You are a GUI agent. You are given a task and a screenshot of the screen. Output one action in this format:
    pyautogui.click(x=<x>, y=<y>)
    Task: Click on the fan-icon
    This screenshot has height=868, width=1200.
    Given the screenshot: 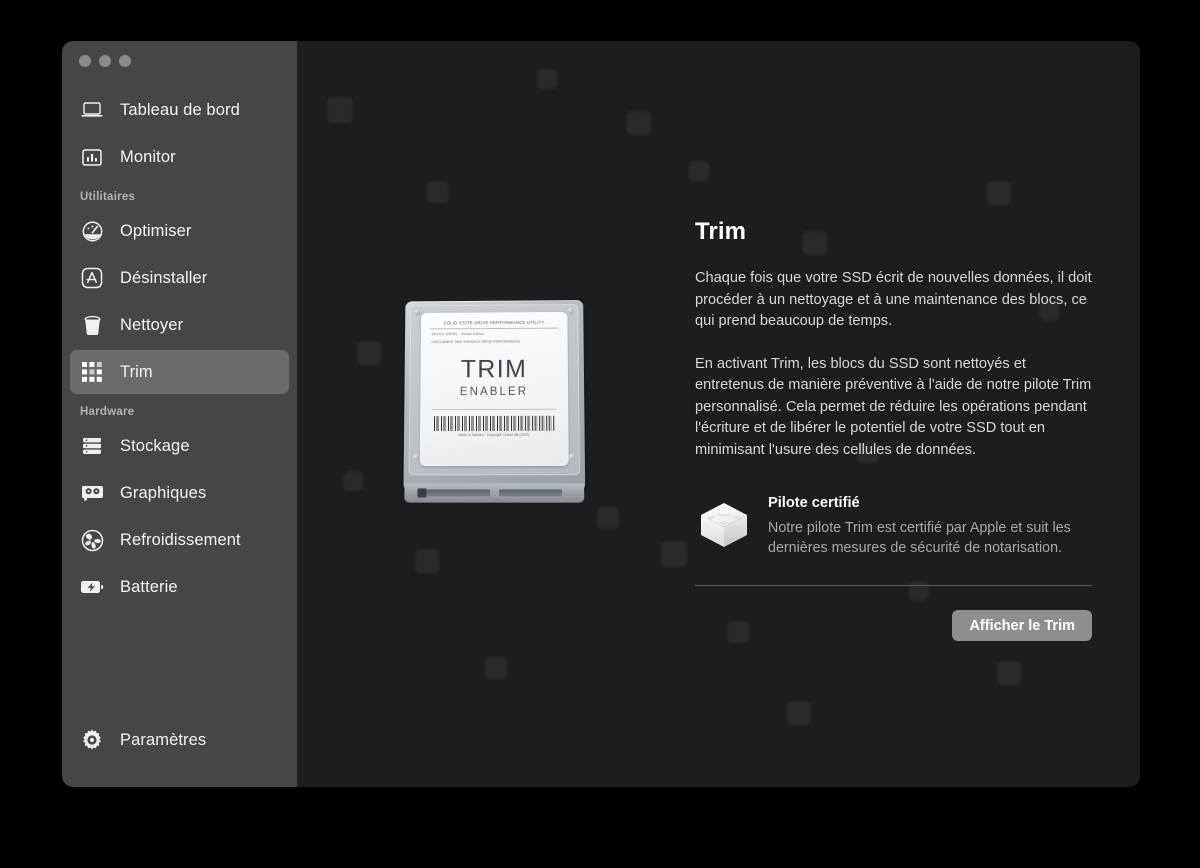 What is the action you would take?
    pyautogui.click(x=92, y=540)
    